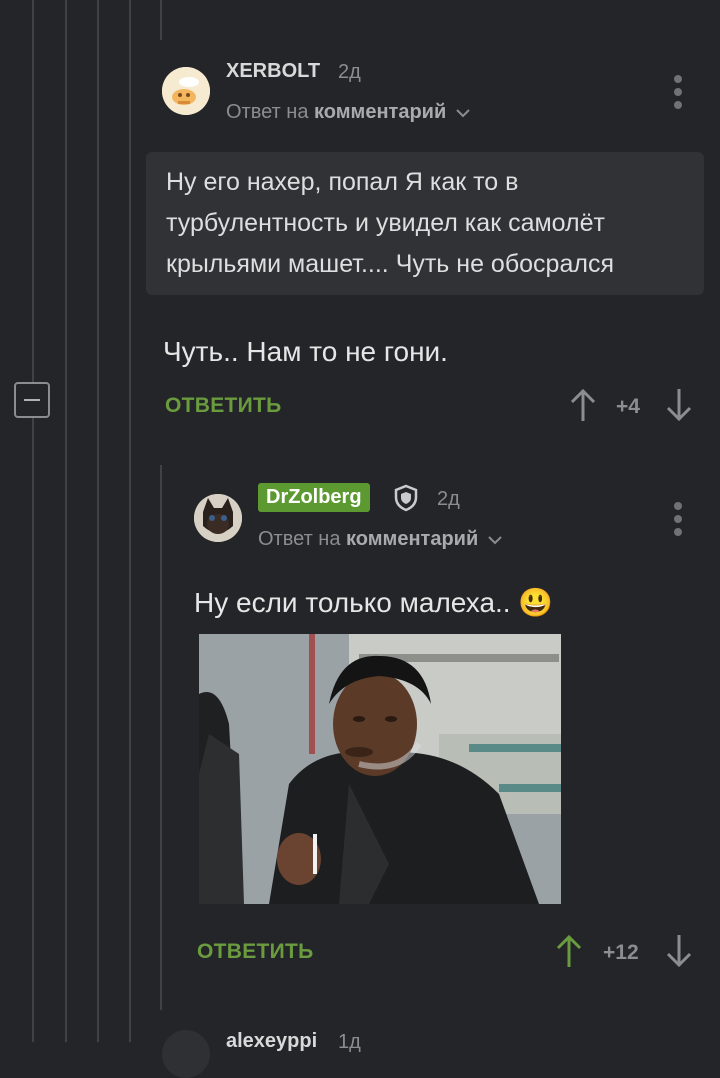 This screenshot has width=720, height=1078. I want to click on shield-icon, so click(406, 498).